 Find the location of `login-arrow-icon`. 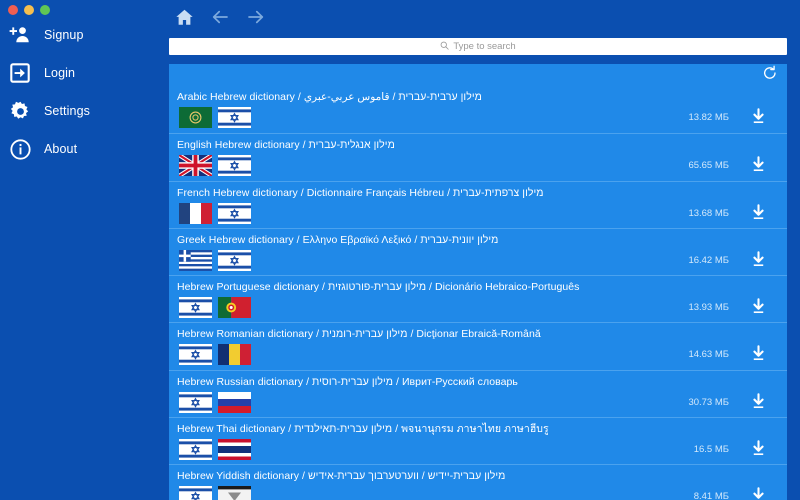

login-arrow-icon is located at coordinates (20, 73).